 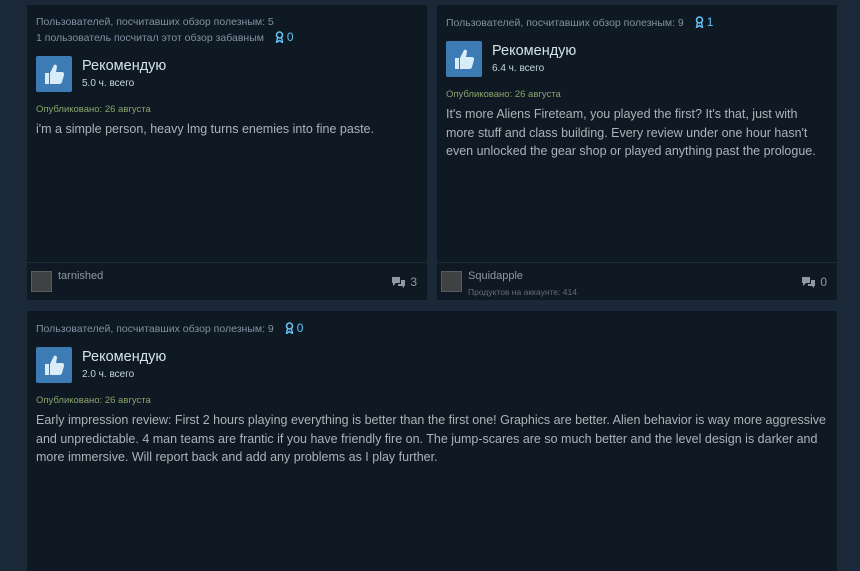 I want to click on author-name: tarnished, so click(x=80, y=276).